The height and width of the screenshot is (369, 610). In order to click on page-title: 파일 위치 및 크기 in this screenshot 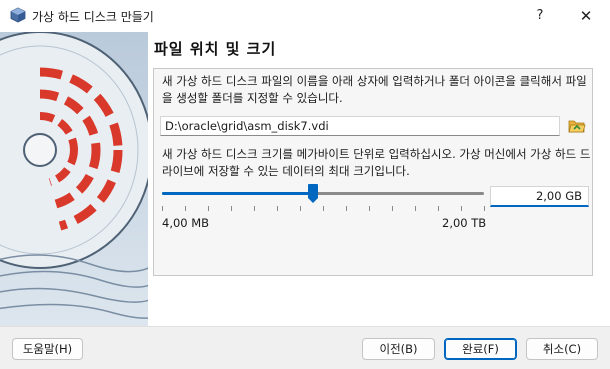, I will do `click(215, 49)`.